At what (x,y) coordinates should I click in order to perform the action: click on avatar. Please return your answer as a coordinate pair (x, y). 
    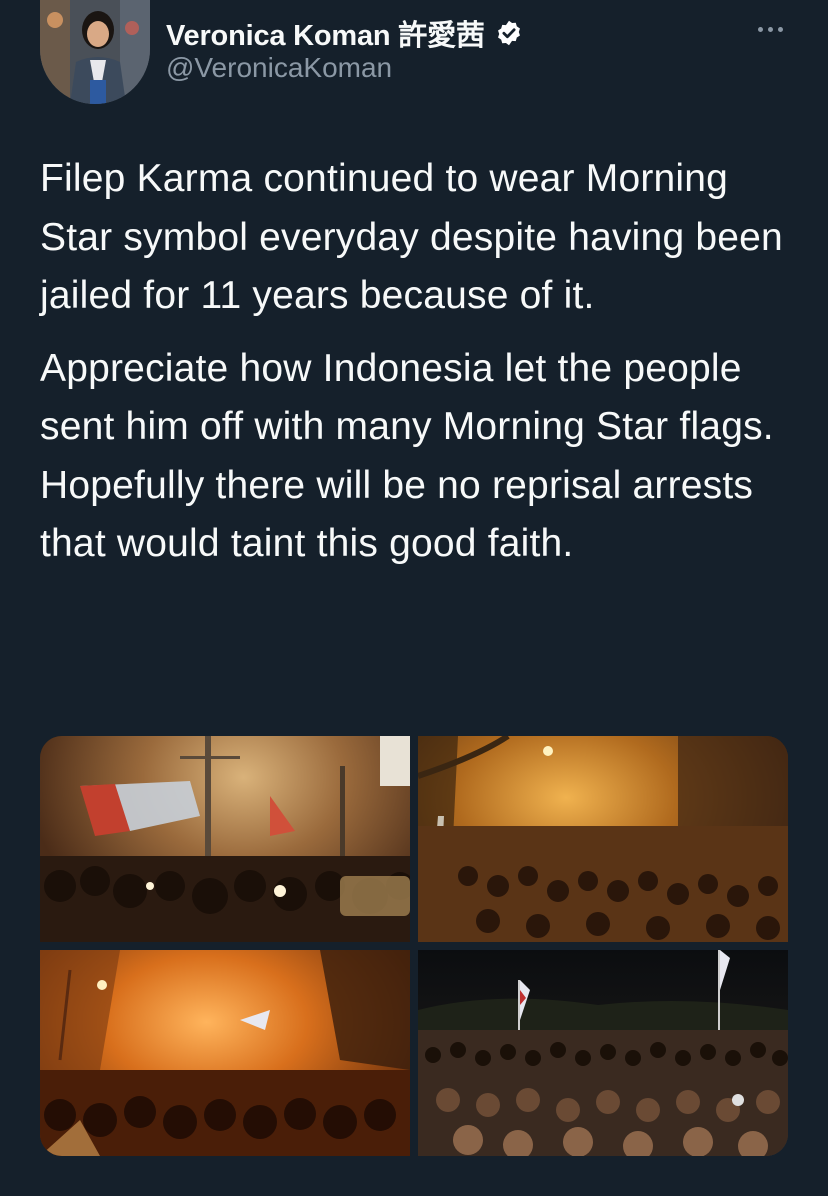
    Looking at the image, I should click on (95, 52).